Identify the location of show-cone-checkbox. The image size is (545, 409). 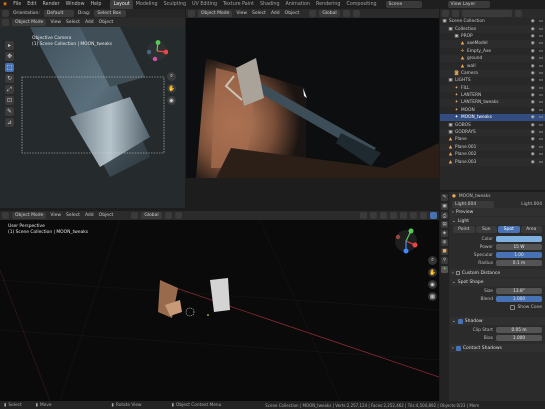
(512, 307).